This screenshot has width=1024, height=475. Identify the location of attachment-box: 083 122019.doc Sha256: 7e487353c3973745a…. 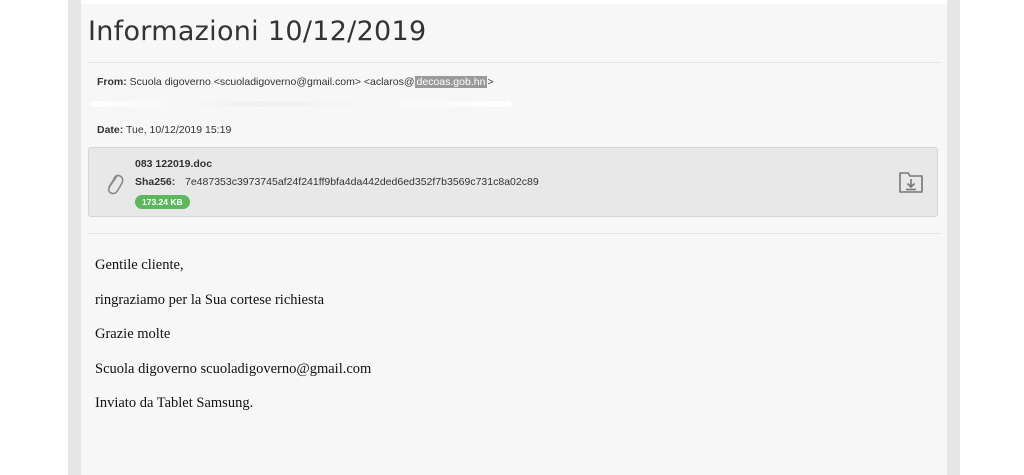
(513, 182).